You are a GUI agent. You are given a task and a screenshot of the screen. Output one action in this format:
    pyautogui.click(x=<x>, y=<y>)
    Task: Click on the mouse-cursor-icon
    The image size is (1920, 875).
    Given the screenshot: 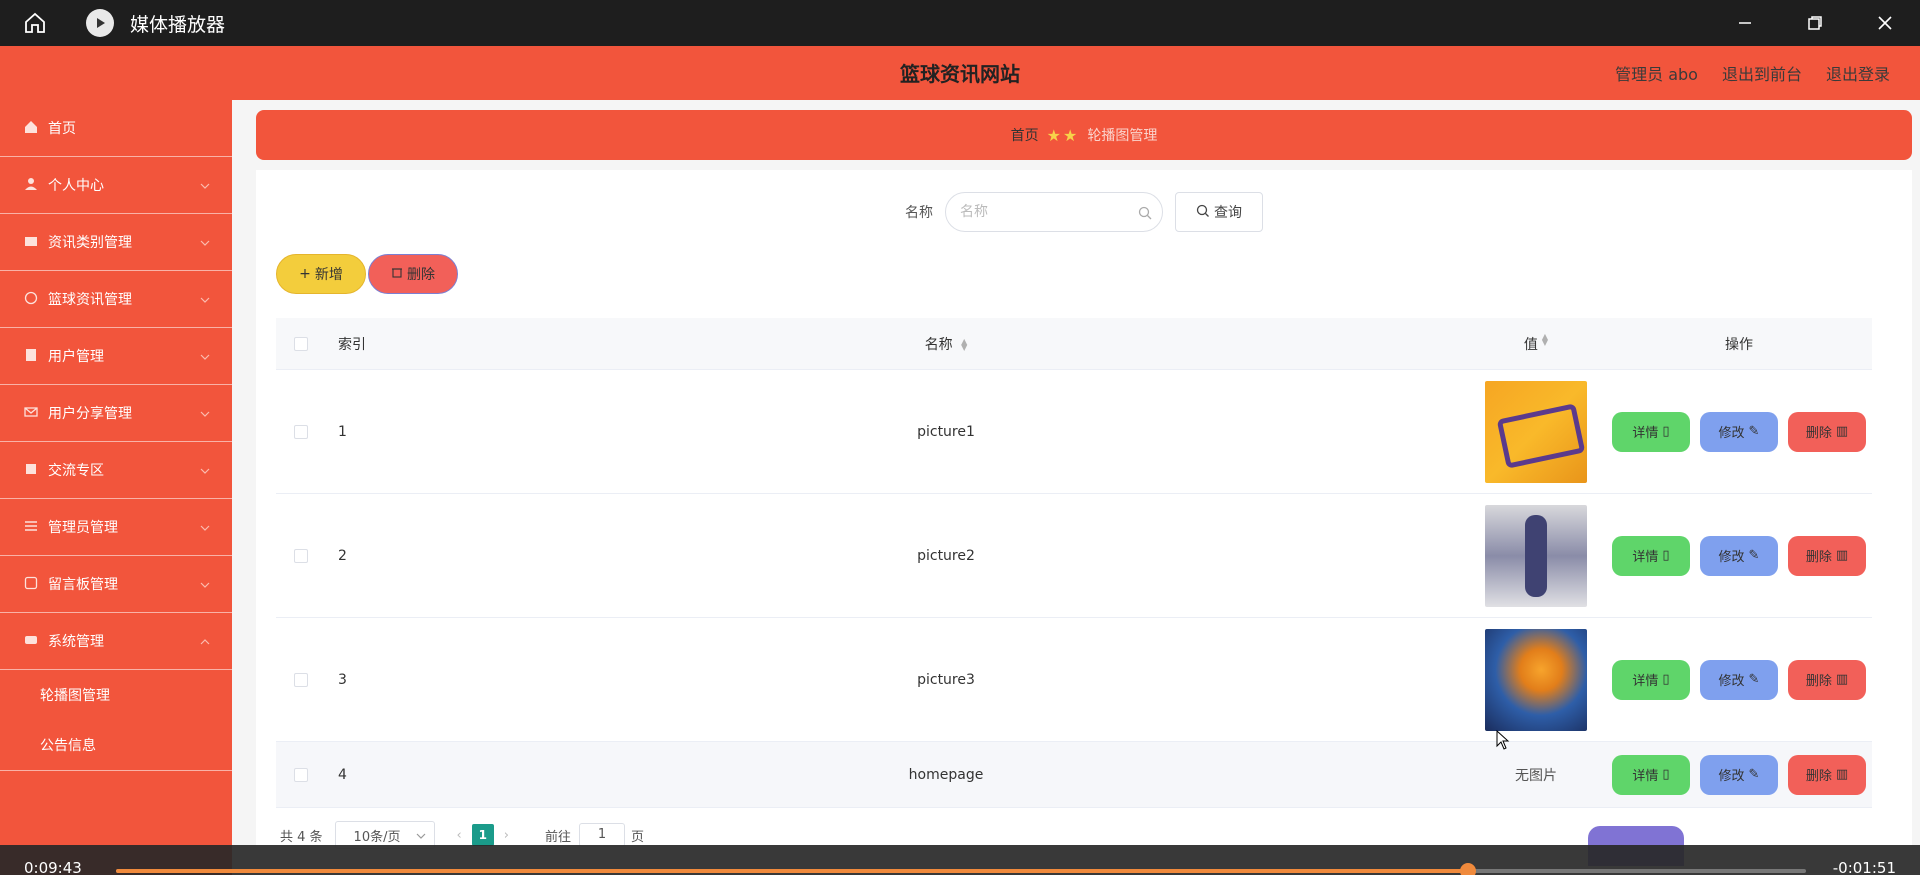 What is the action you would take?
    pyautogui.click(x=1503, y=741)
    